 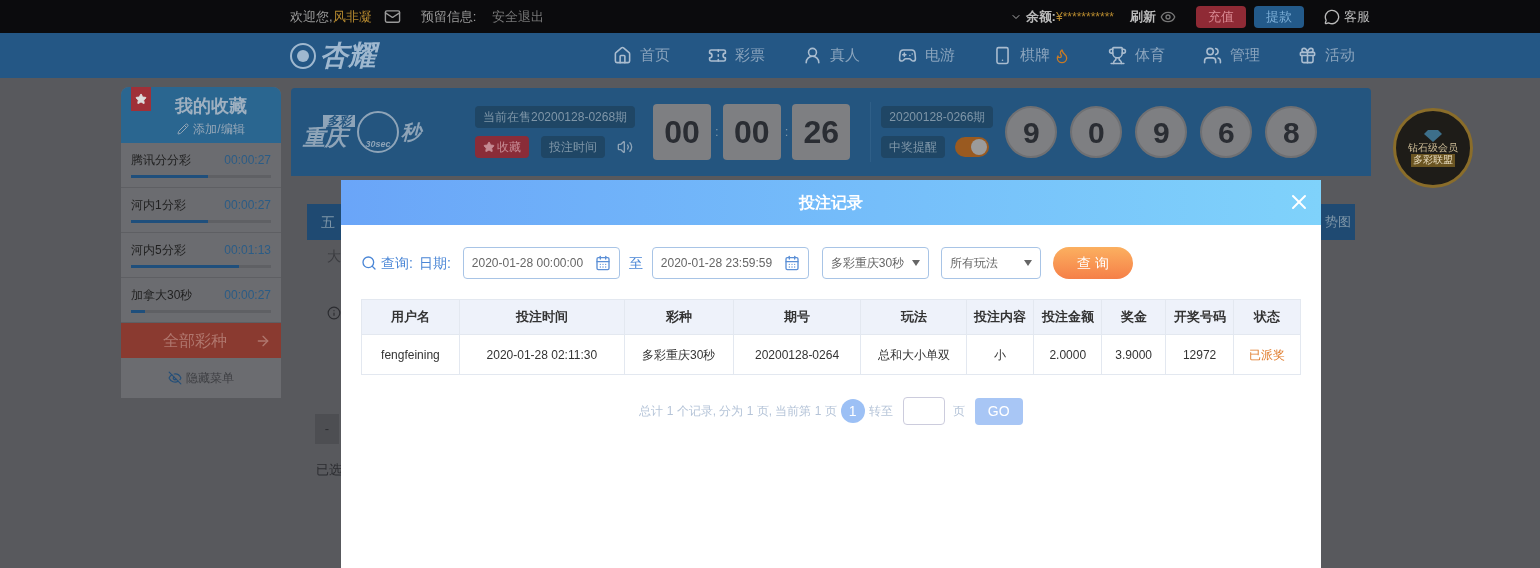 What do you see at coordinates (1117, 55) in the screenshot?
I see `trophy-icon` at bounding box center [1117, 55].